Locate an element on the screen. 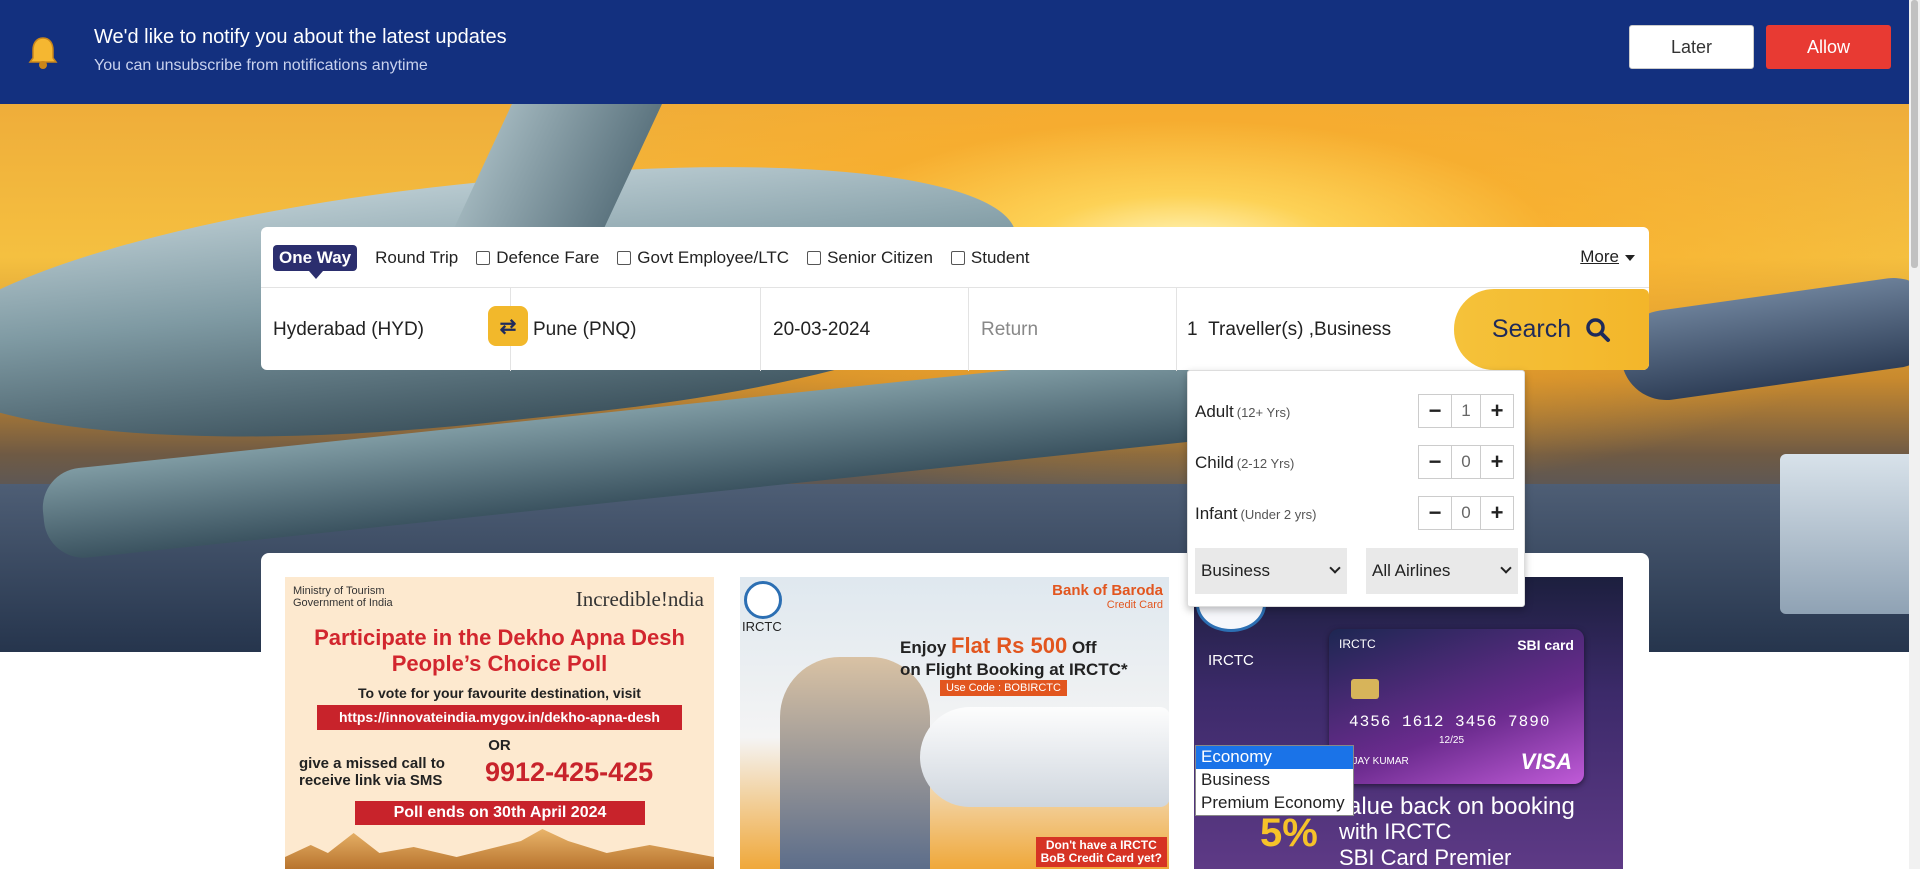 Image resolution: width=1920 pixels, height=869 pixels. allow-button: Allow is located at coordinates (1828, 47).